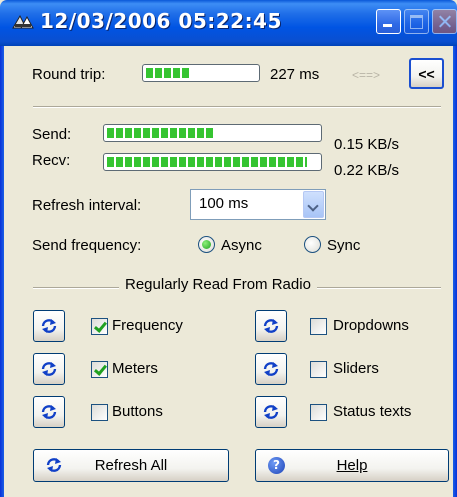 The height and width of the screenshot is (497, 457). Describe the element at coordinates (372, 411) in the screenshot. I see `checkbox-status-texts-label: Status texts` at that location.